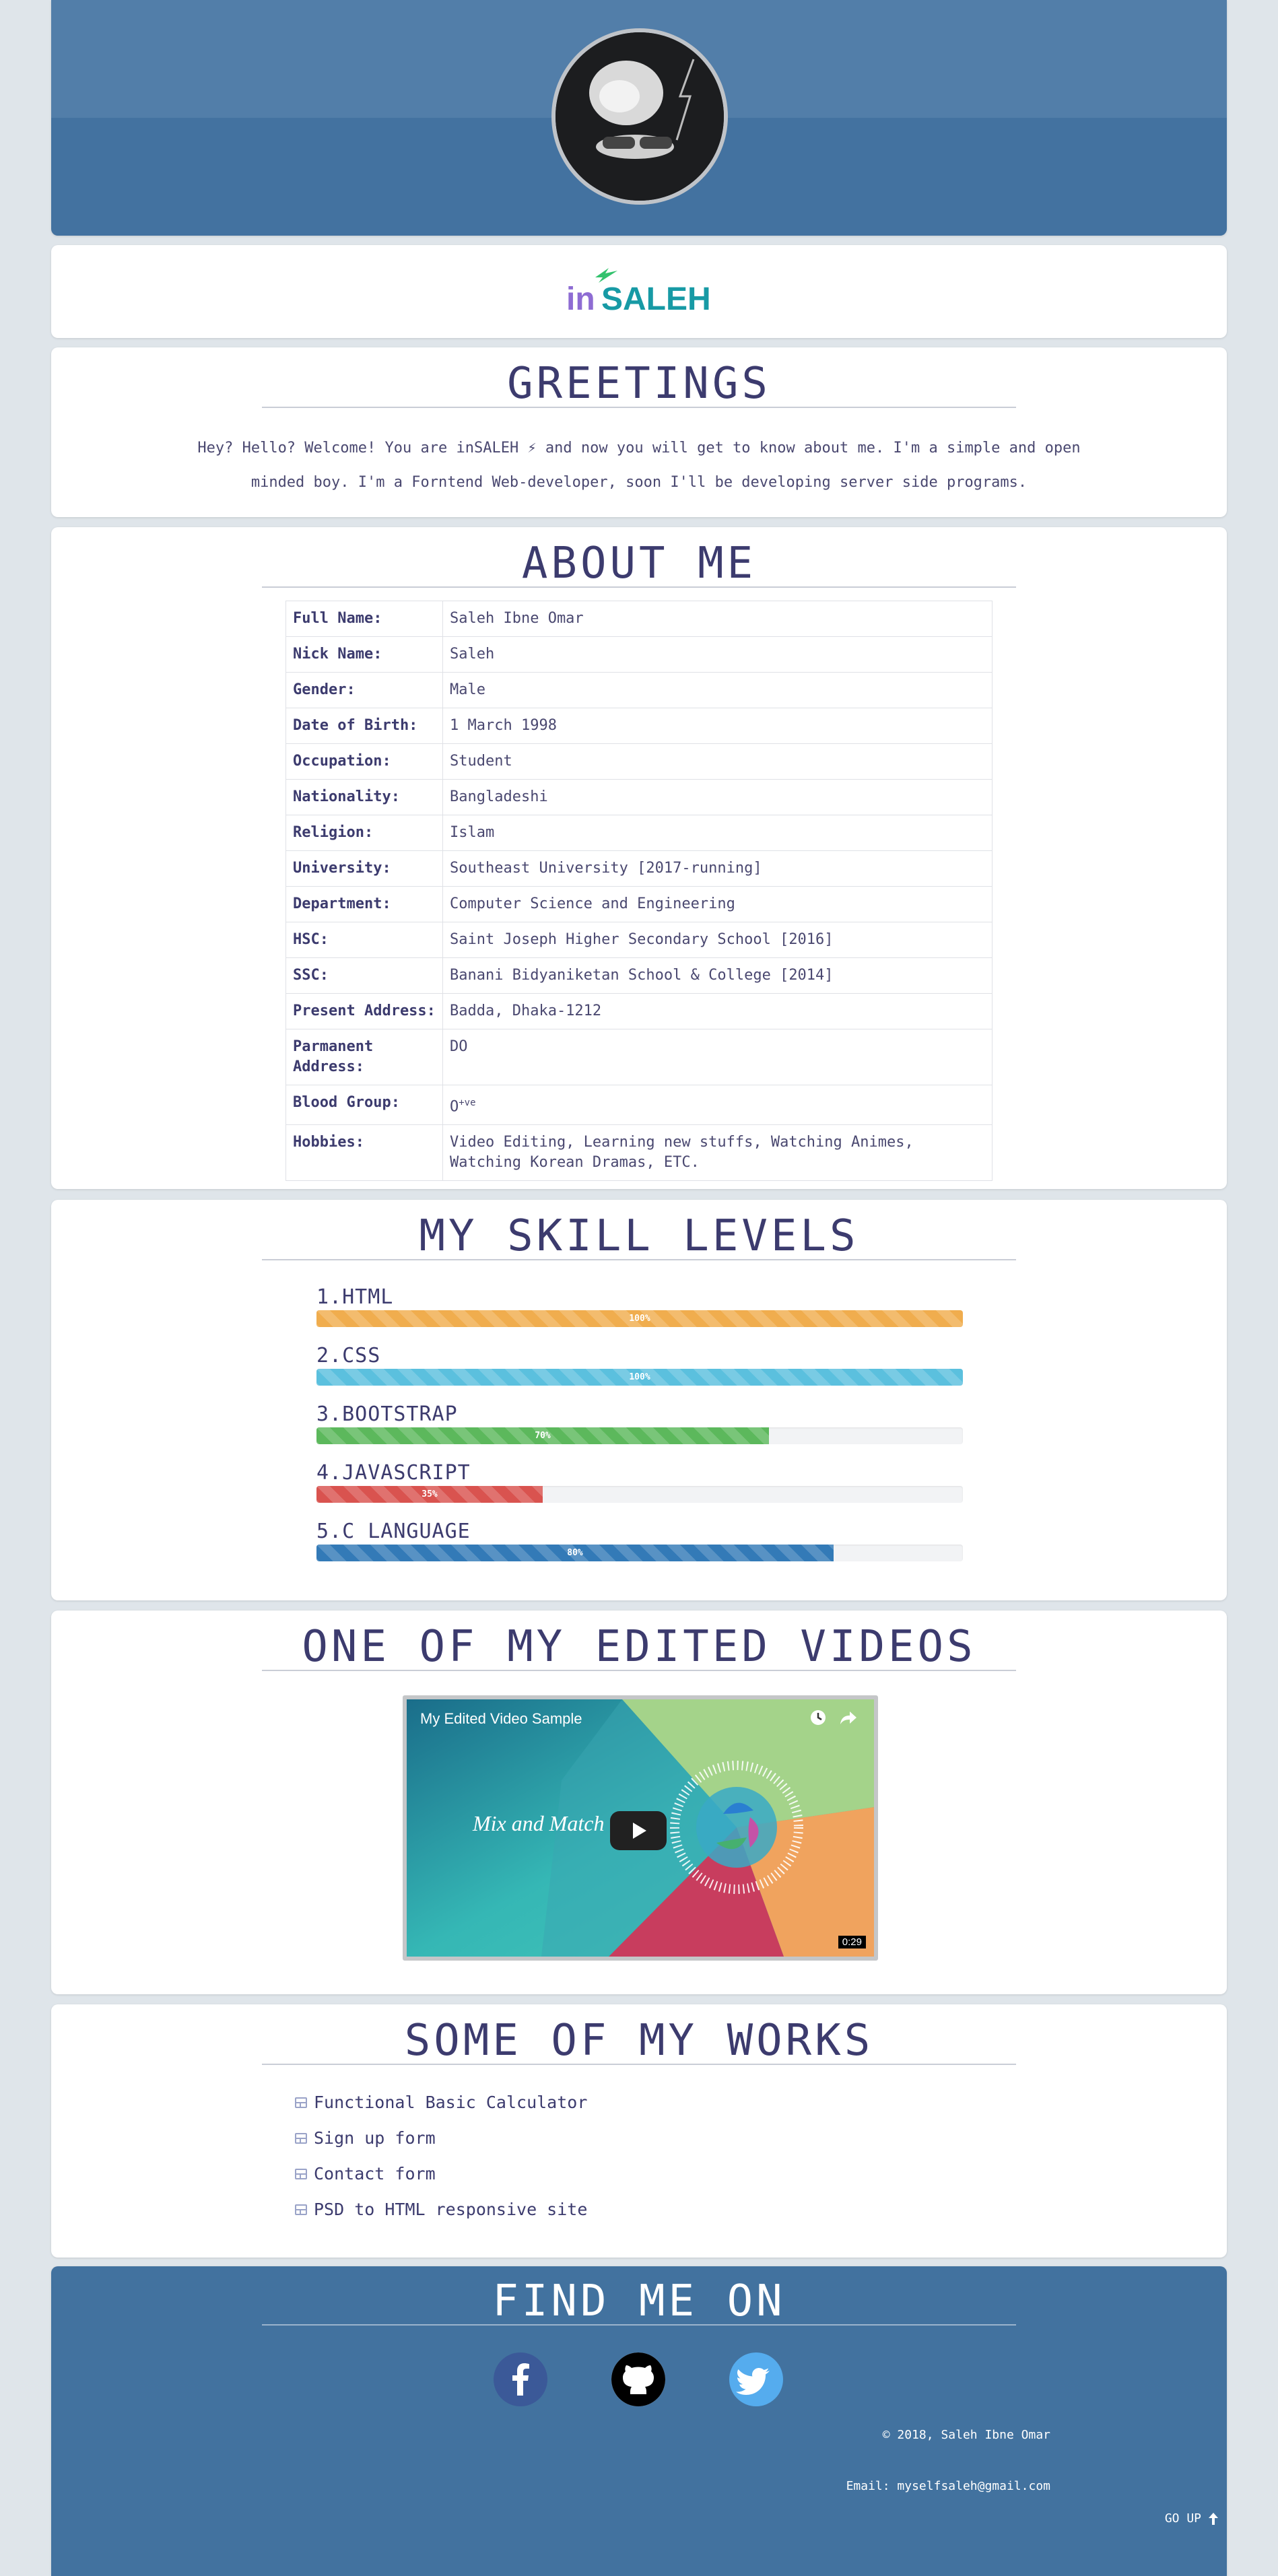 The image size is (1278, 2576). What do you see at coordinates (393, 1473) in the screenshot?
I see `skill-label: 4.JAVASCRIPT` at bounding box center [393, 1473].